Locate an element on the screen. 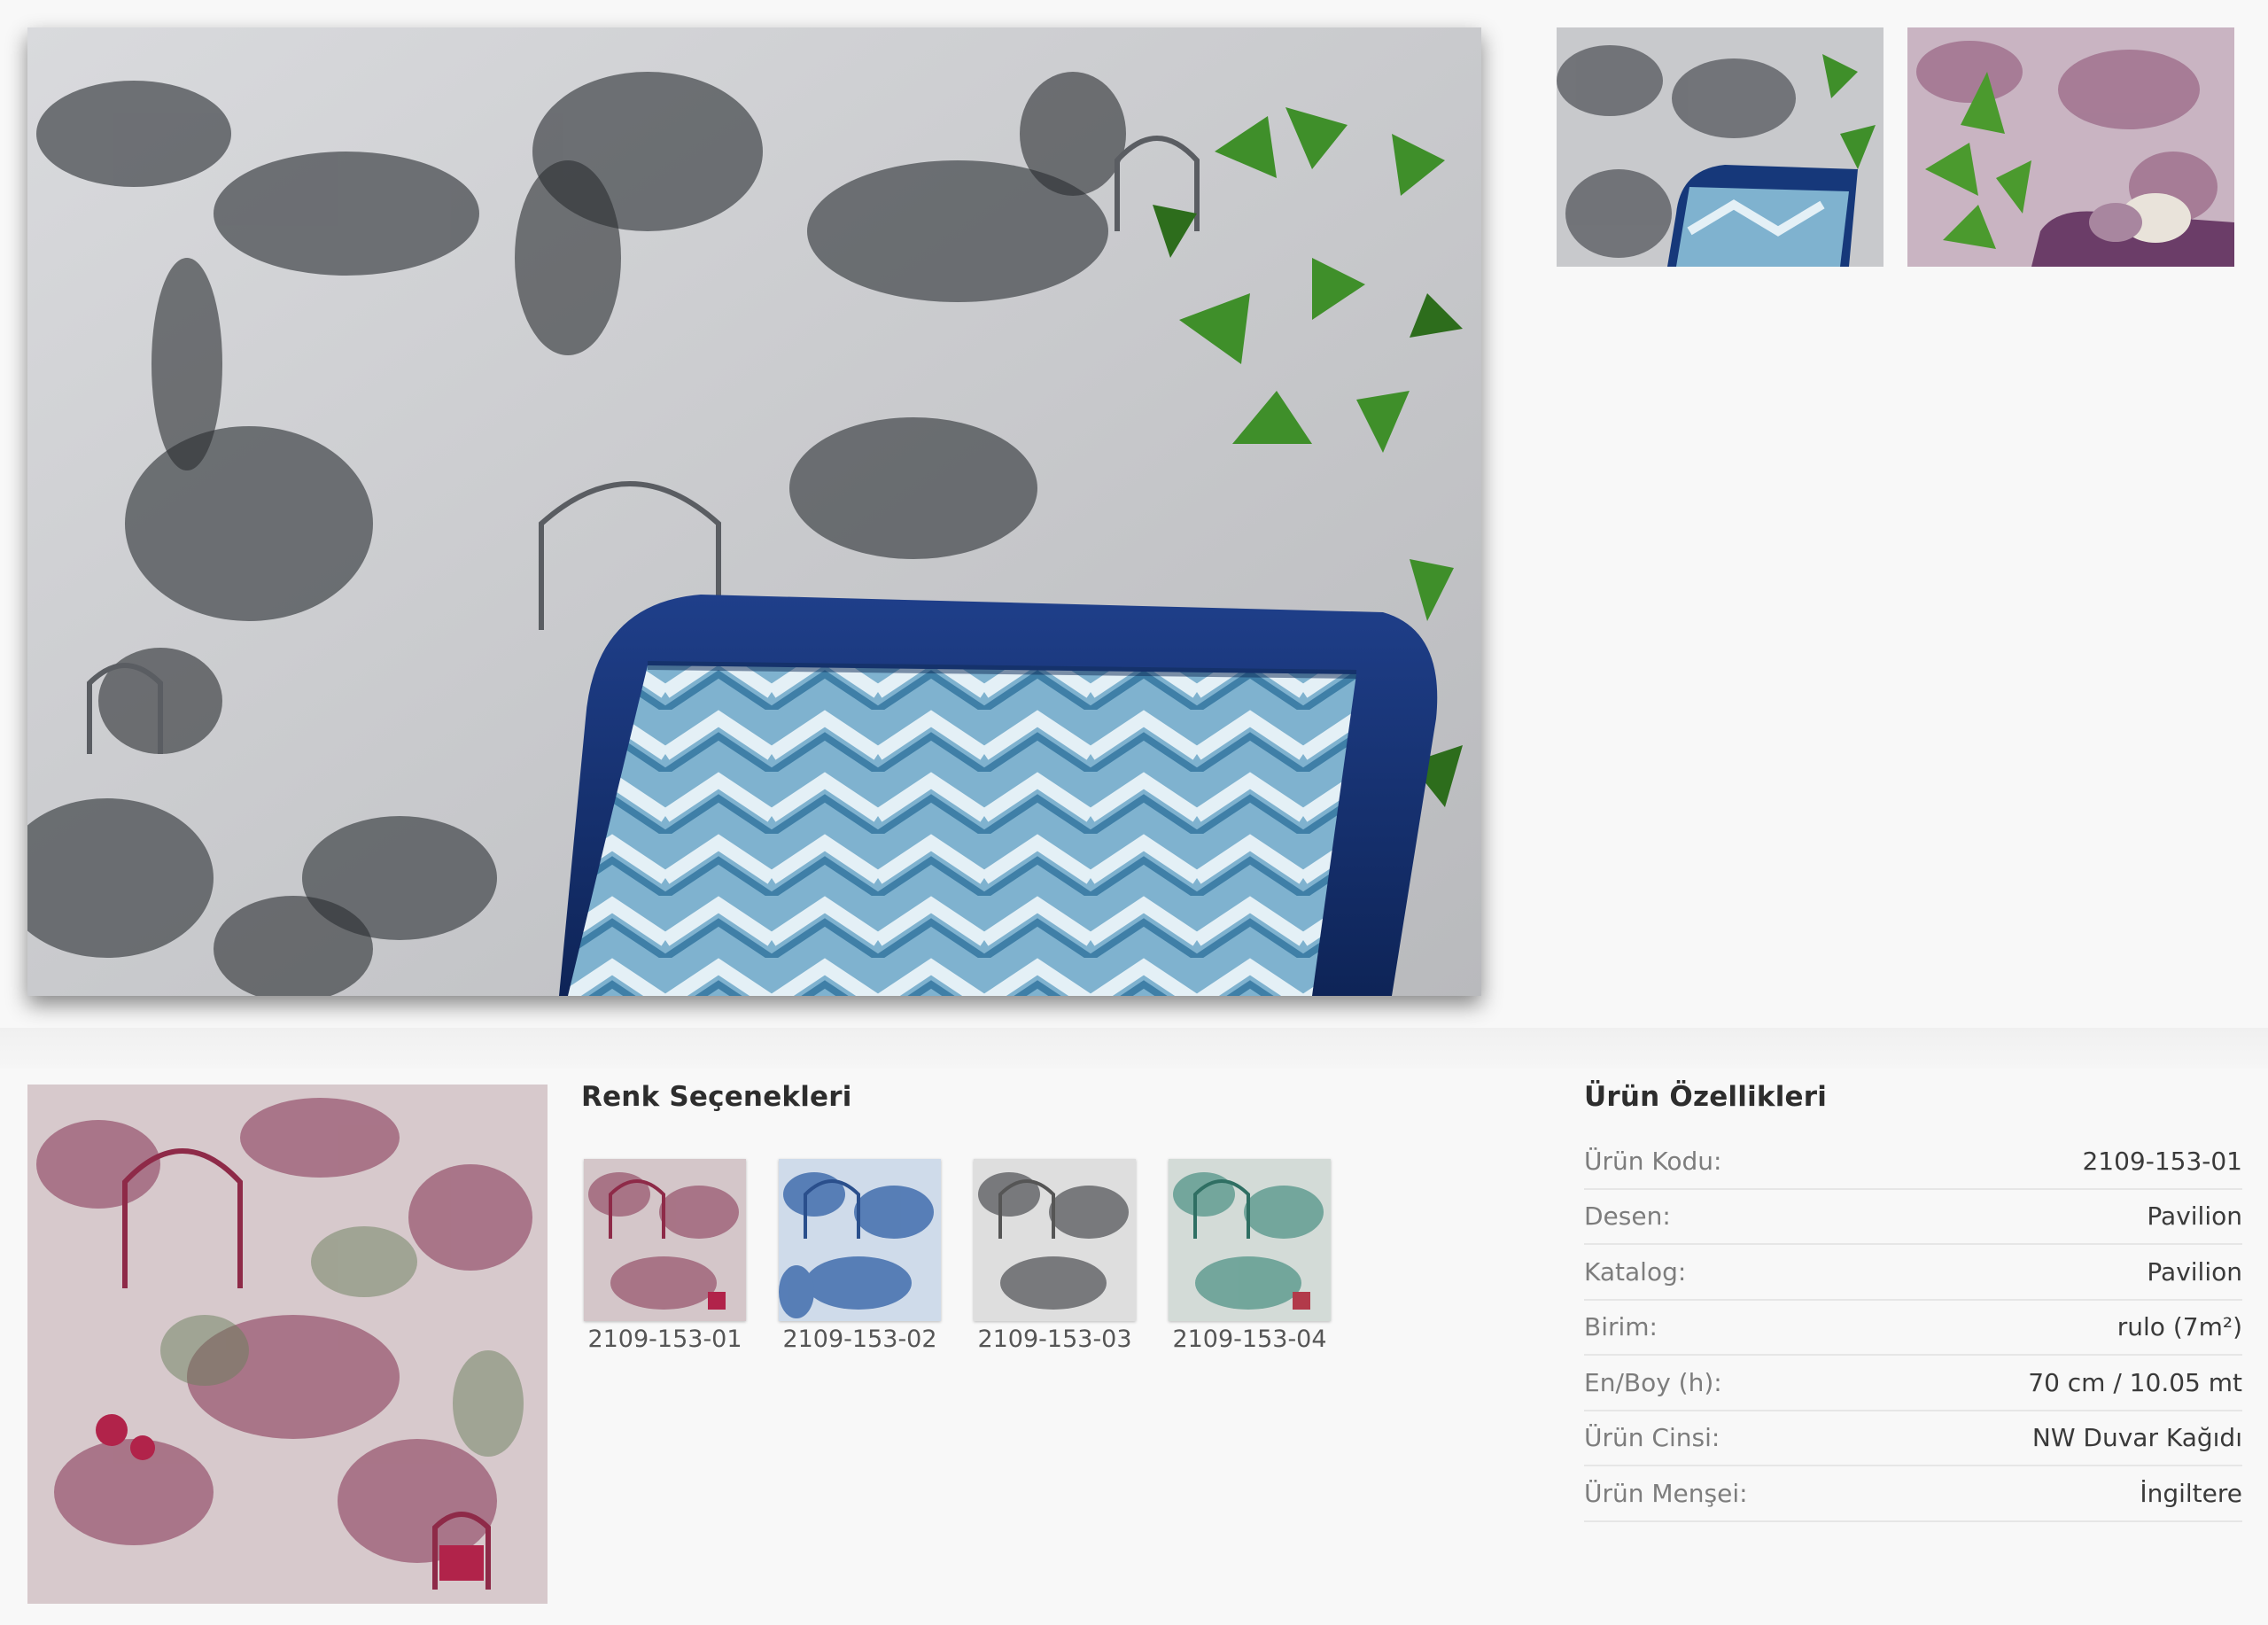  property-row-birim: Birim: rulo (7m²) is located at coordinates (1913, 1328).